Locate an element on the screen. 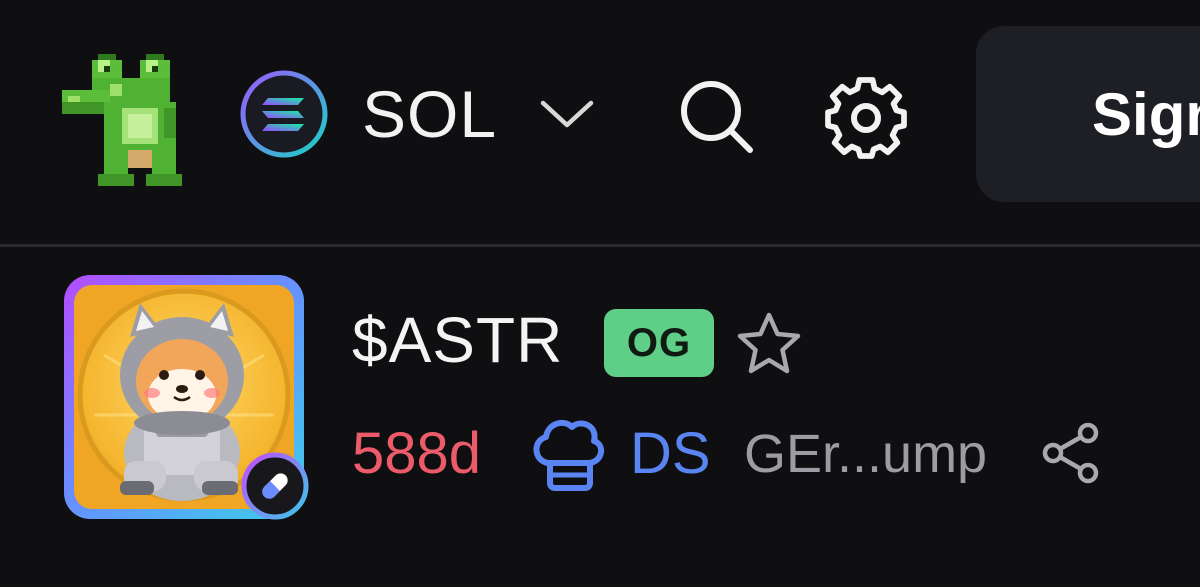  token-meta-row: 588d DS GEr...ump is located at coordinates (762, 454).